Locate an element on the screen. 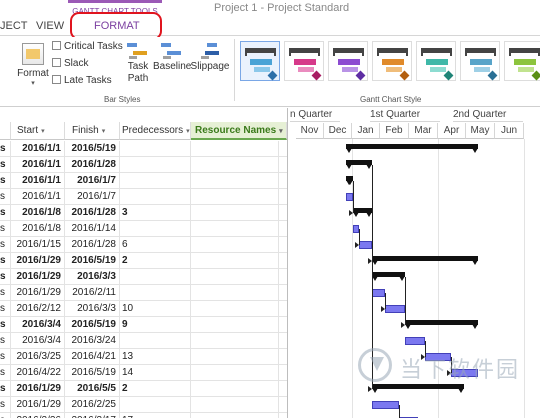 This screenshot has height=418, width=540. predecessors-cell: 17 is located at coordinates (155, 415).